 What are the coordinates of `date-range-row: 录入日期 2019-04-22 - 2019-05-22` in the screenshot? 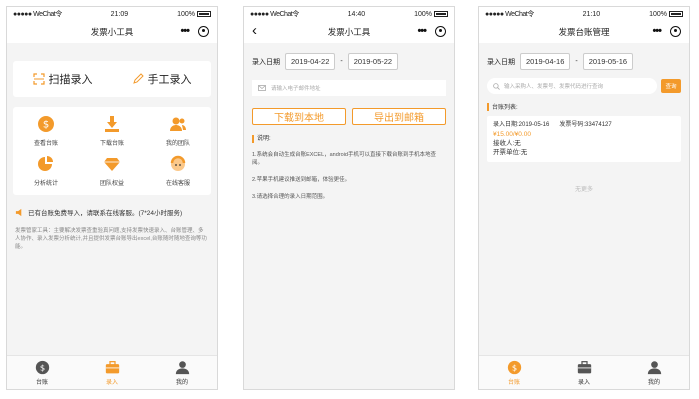 It's located at (349, 56).